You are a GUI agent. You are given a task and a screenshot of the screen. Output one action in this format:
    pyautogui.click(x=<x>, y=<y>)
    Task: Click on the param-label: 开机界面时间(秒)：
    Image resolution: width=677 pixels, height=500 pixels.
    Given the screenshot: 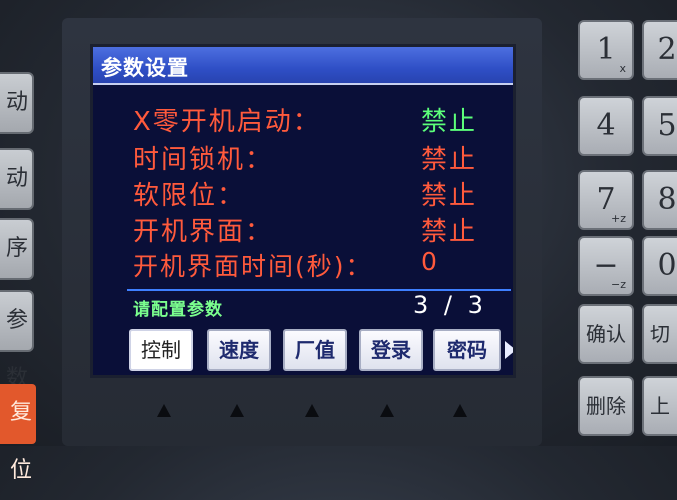 What is the action you would take?
    pyautogui.click(x=253, y=266)
    